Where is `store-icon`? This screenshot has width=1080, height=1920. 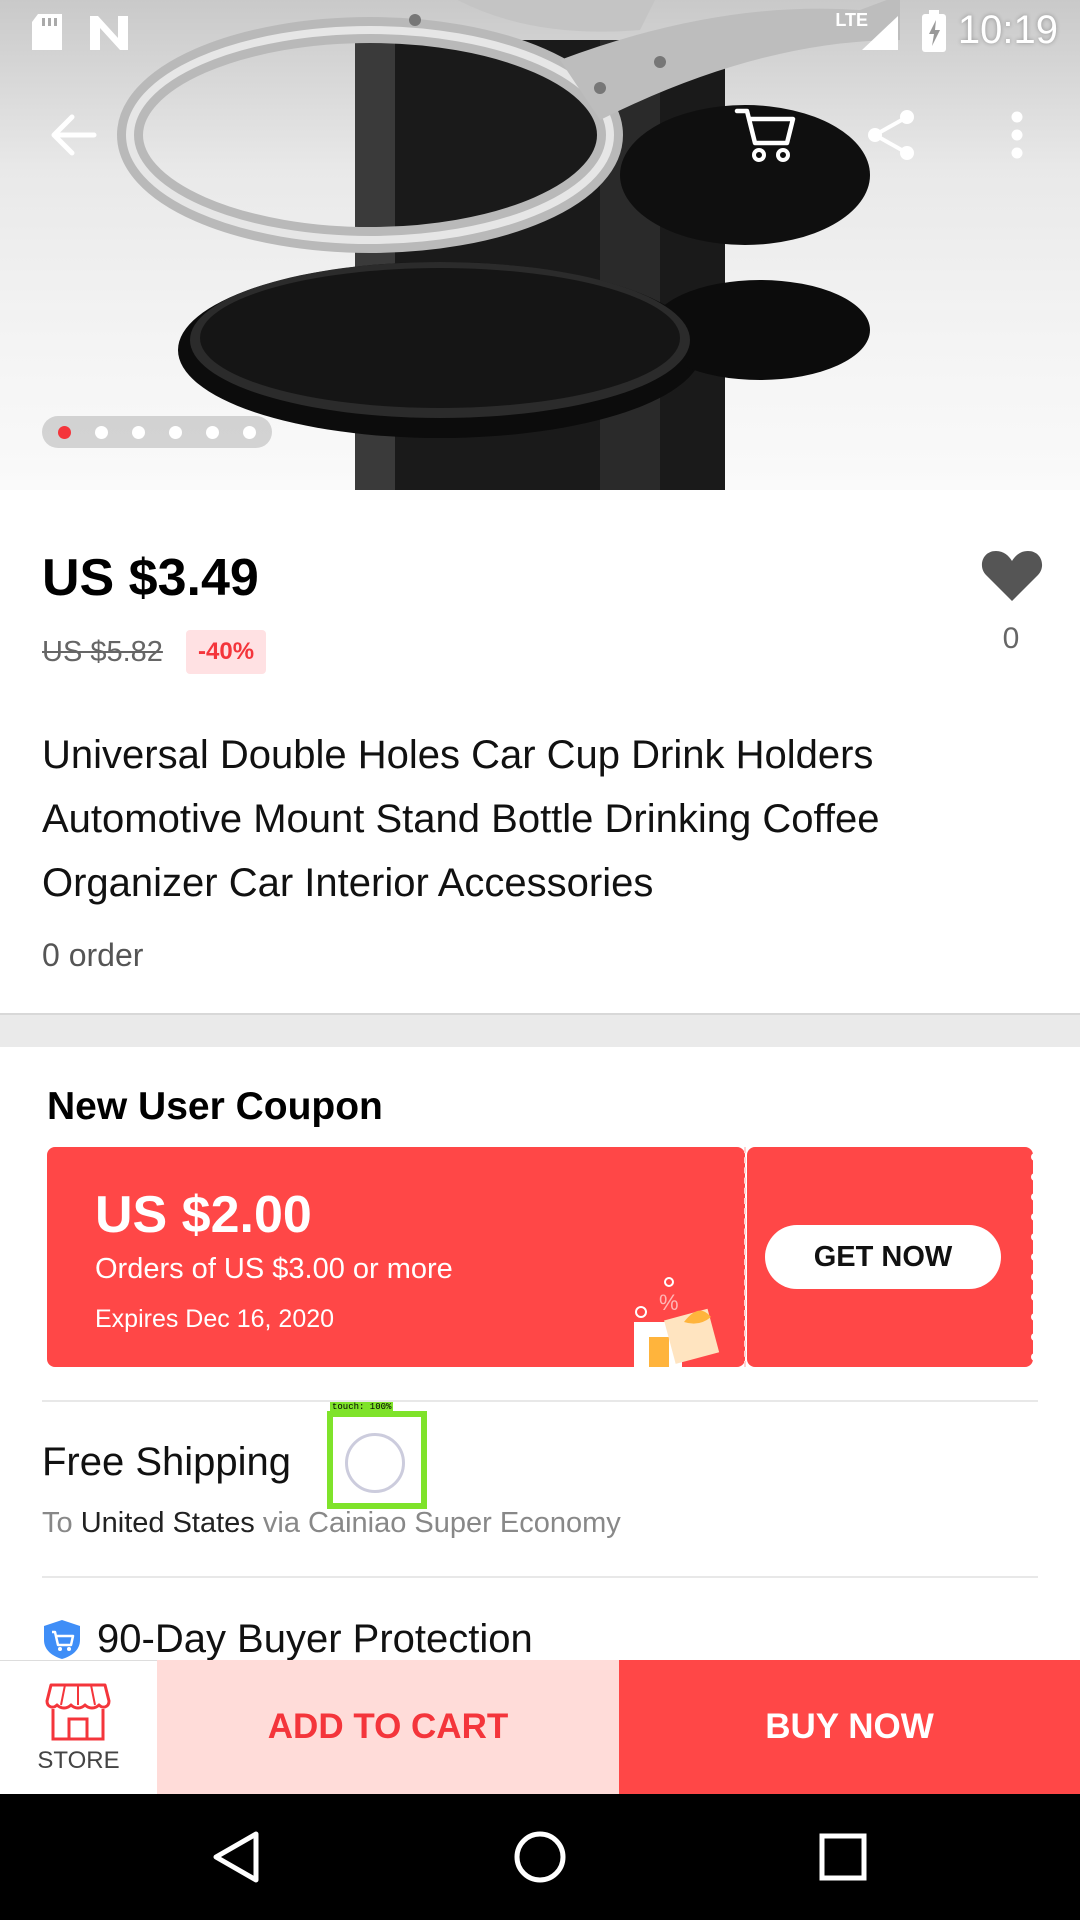 store-icon is located at coordinates (78, 1712).